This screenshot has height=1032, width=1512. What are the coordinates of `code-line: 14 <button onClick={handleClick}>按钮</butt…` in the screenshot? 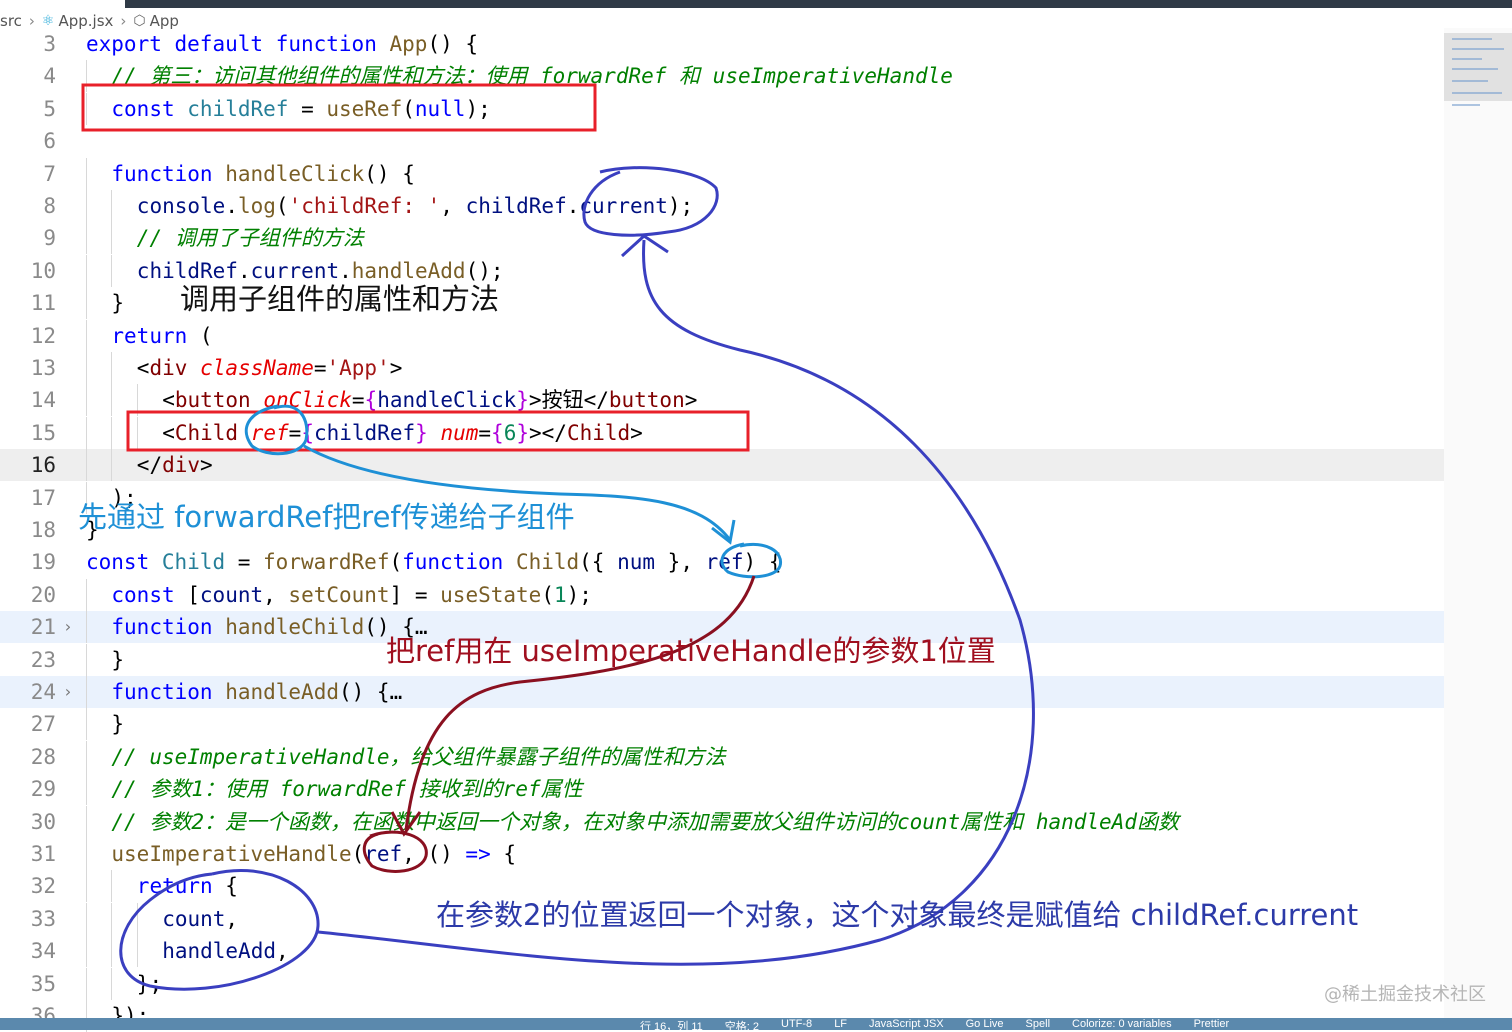 It's located at (722, 400).